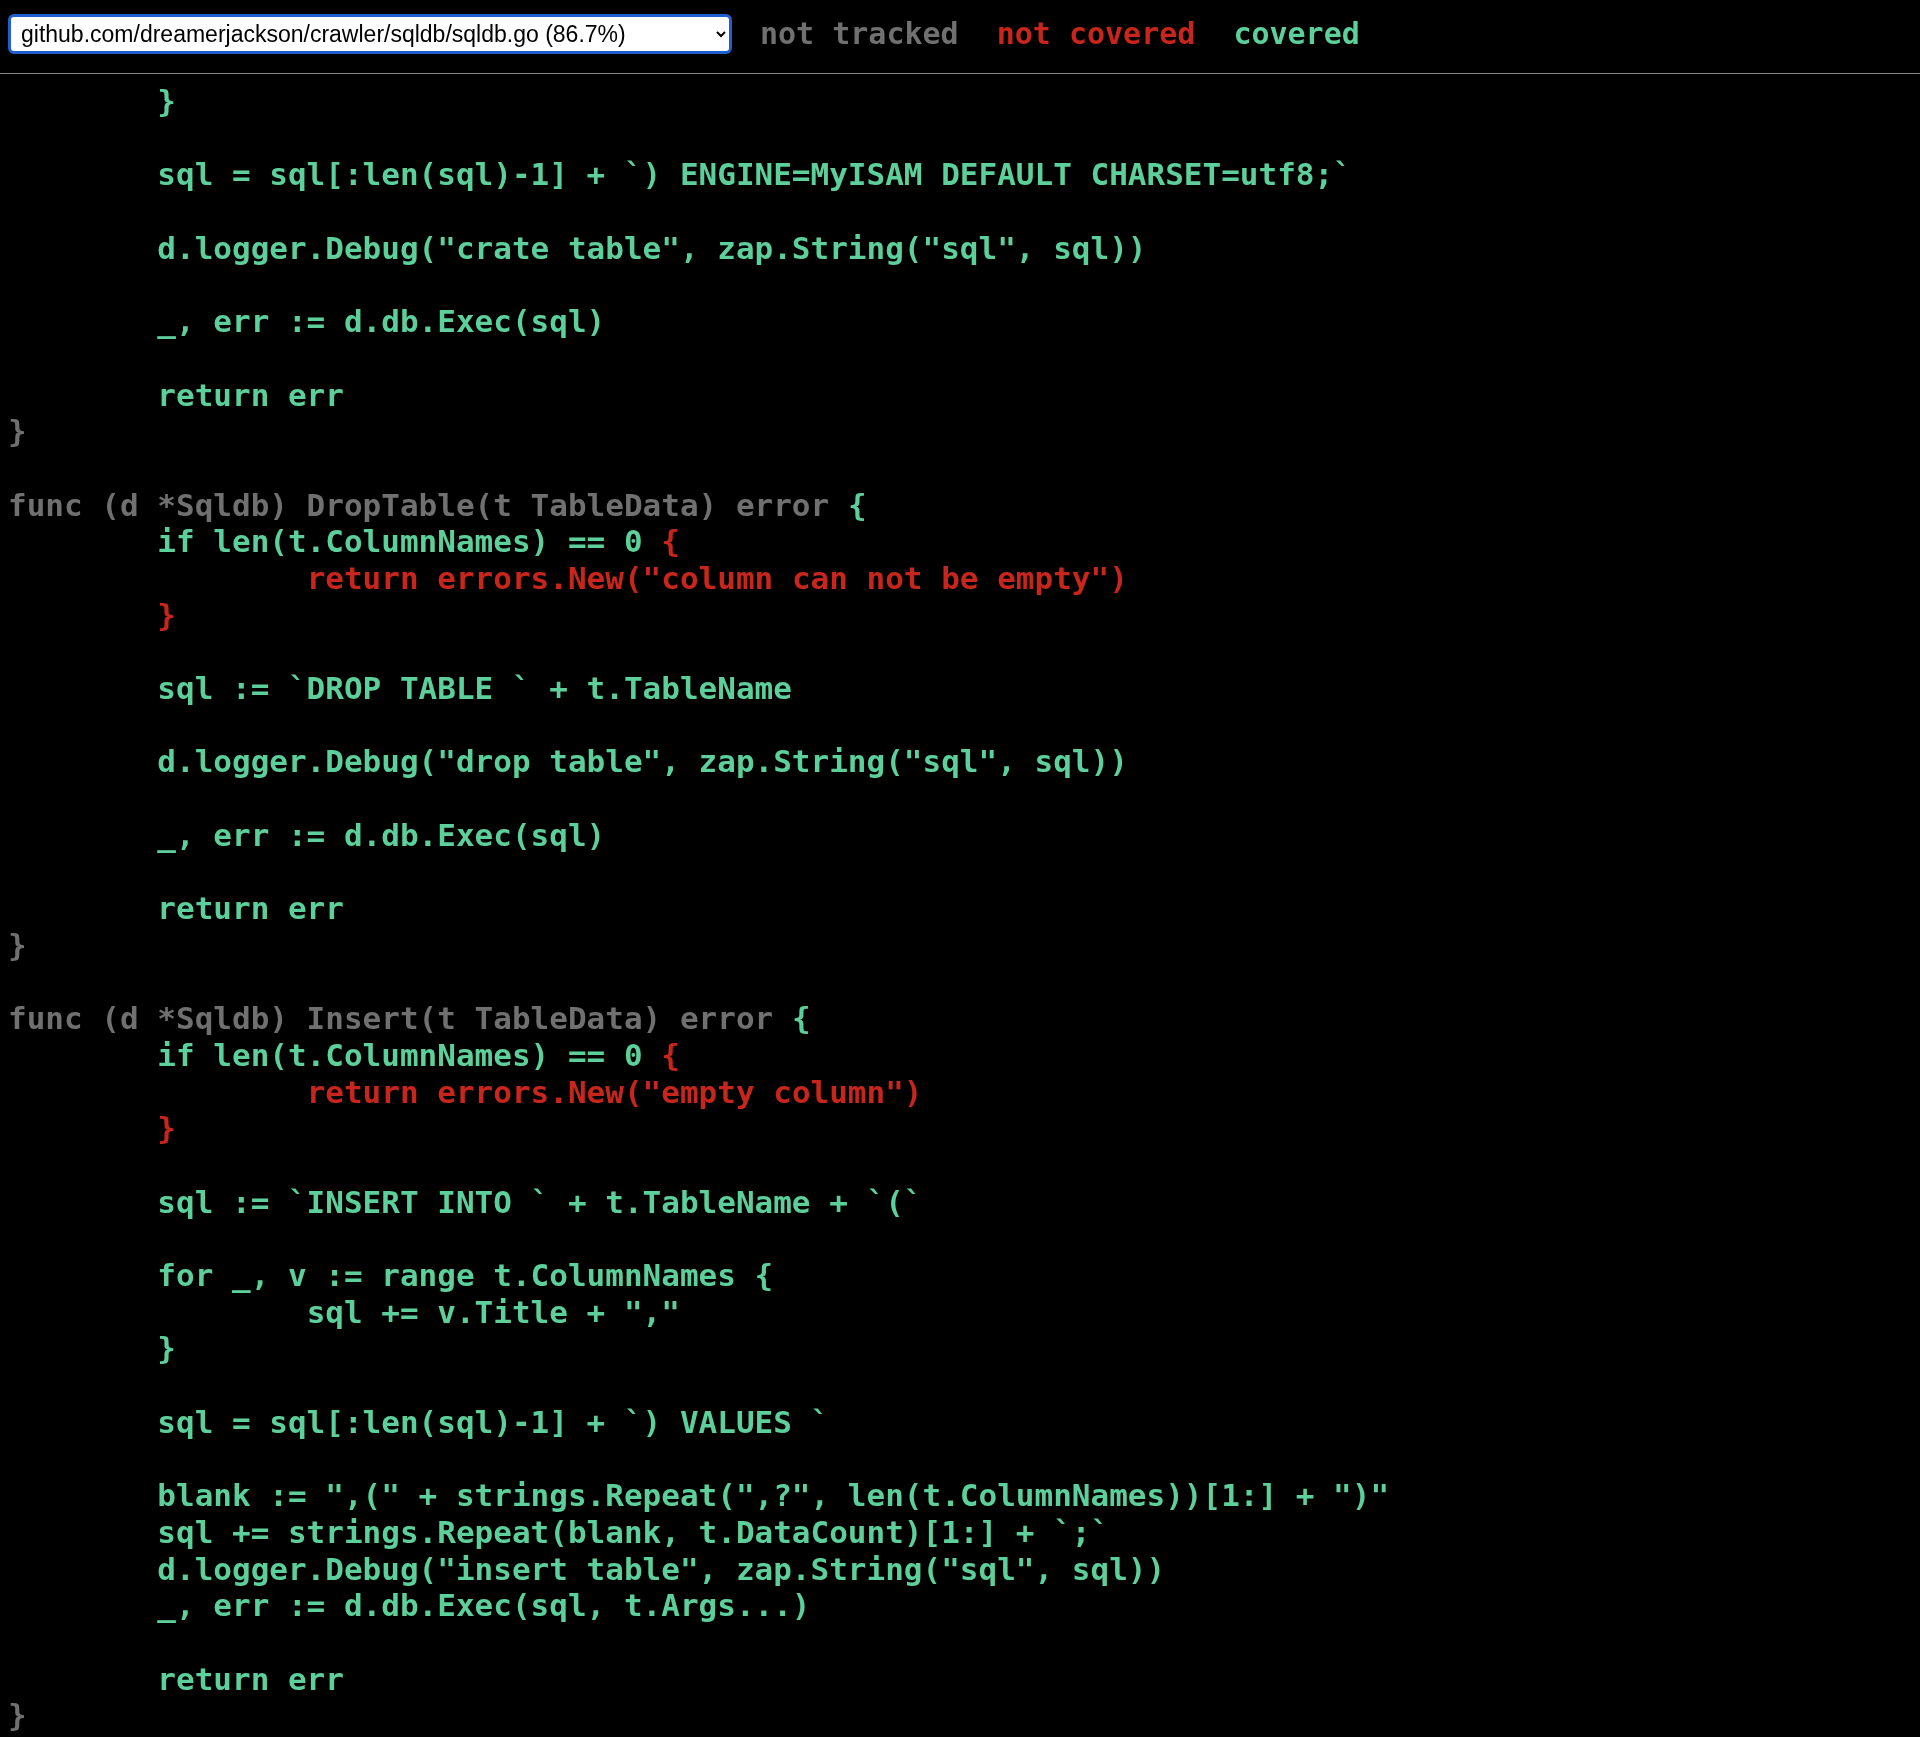  What do you see at coordinates (483, 1605) in the screenshot?
I see `code-line: _, err := d.db.Exec(sql, t.Args...)` at bounding box center [483, 1605].